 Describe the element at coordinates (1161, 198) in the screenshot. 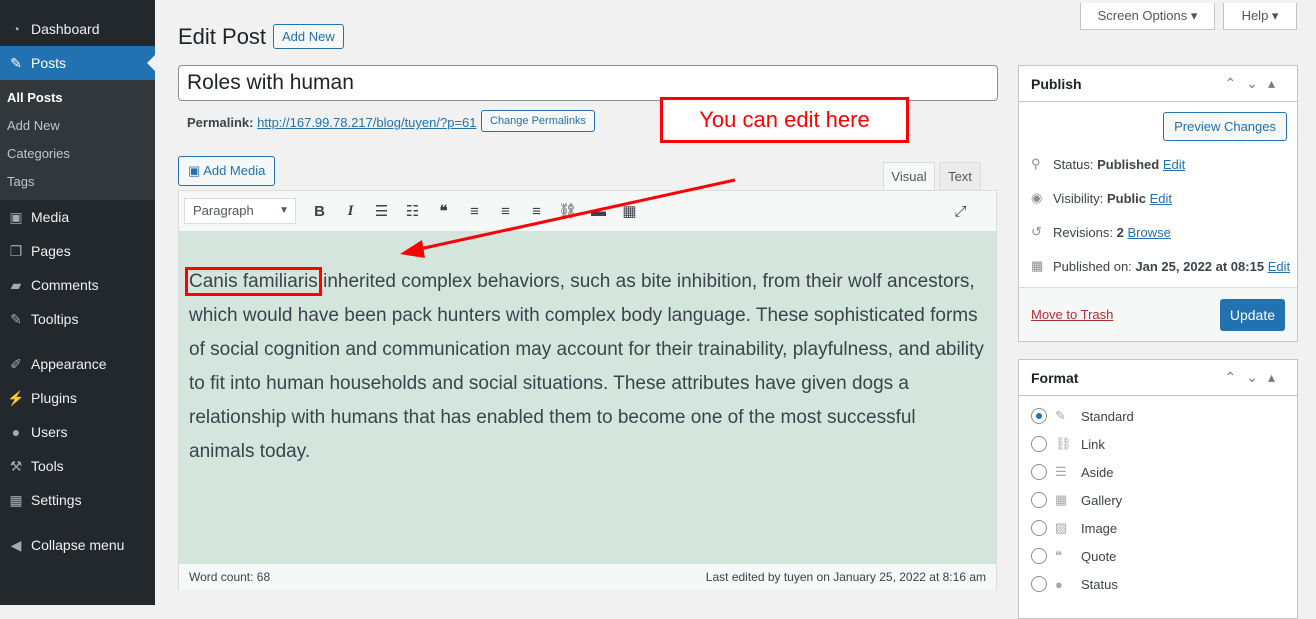

I see `edit-visibility-link: Edit` at that location.